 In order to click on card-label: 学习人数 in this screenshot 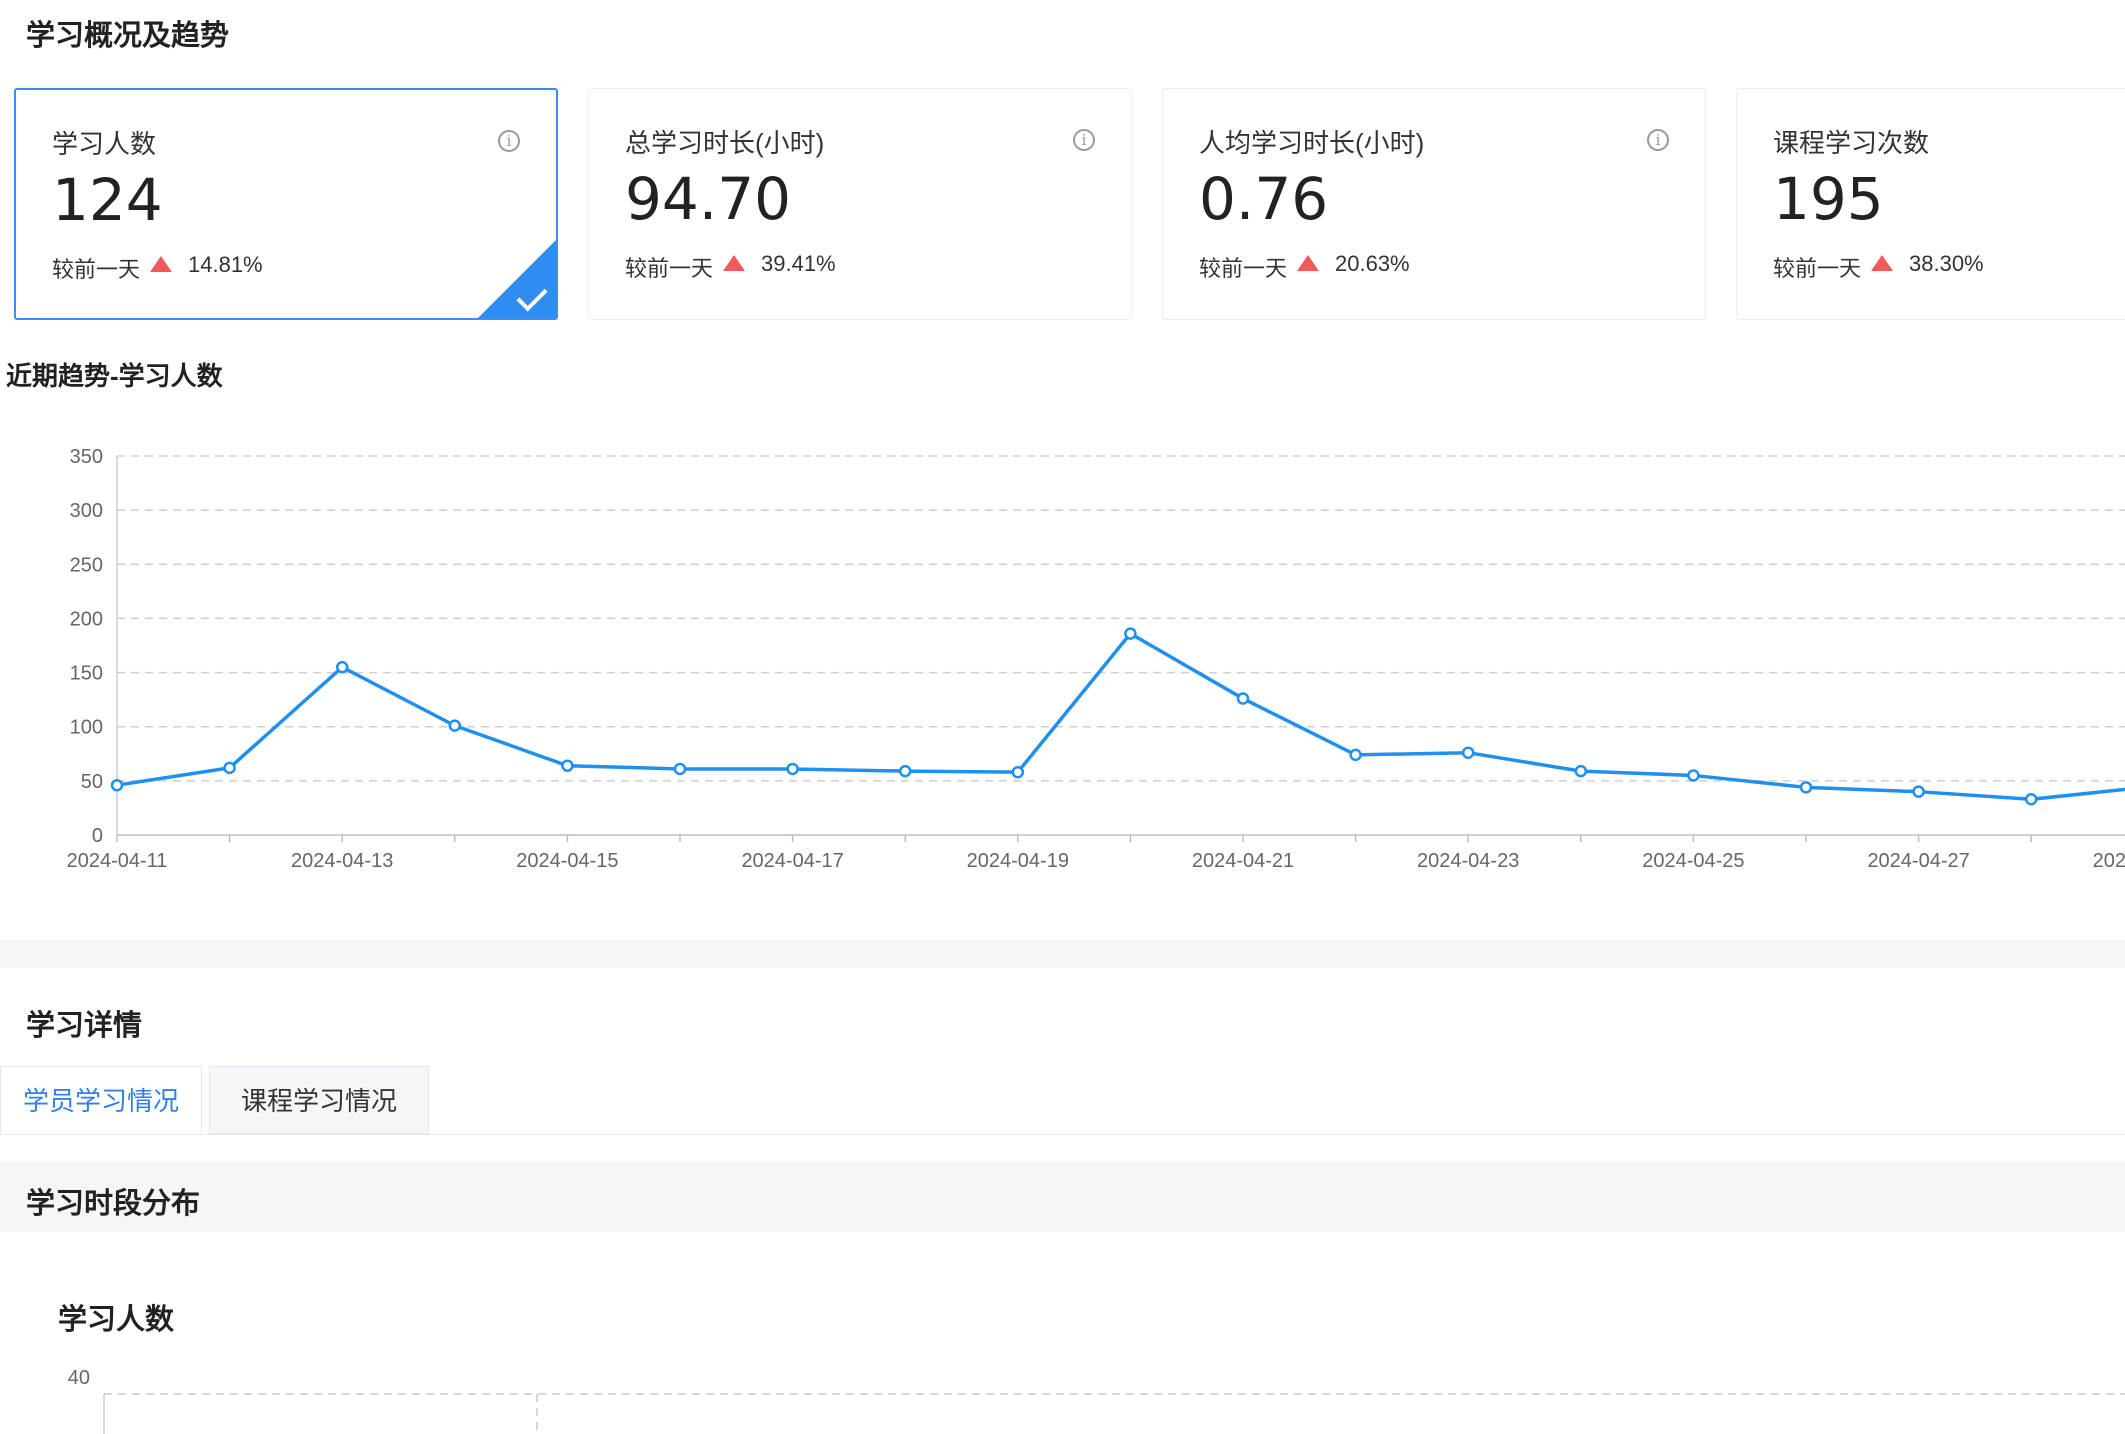, I will do `click(104, 144)`.